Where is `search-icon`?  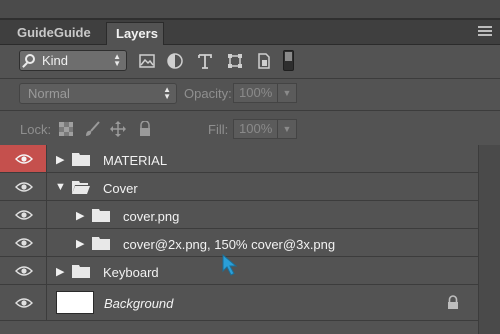
search-icon is located at coordinates (30, 59).